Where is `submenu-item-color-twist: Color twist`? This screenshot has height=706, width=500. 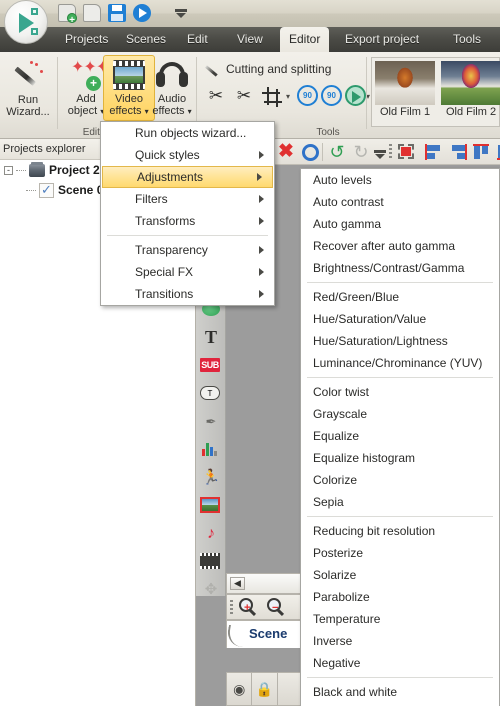
submenu-item-color-twist: Color twist is located at coordinates (400, 392).